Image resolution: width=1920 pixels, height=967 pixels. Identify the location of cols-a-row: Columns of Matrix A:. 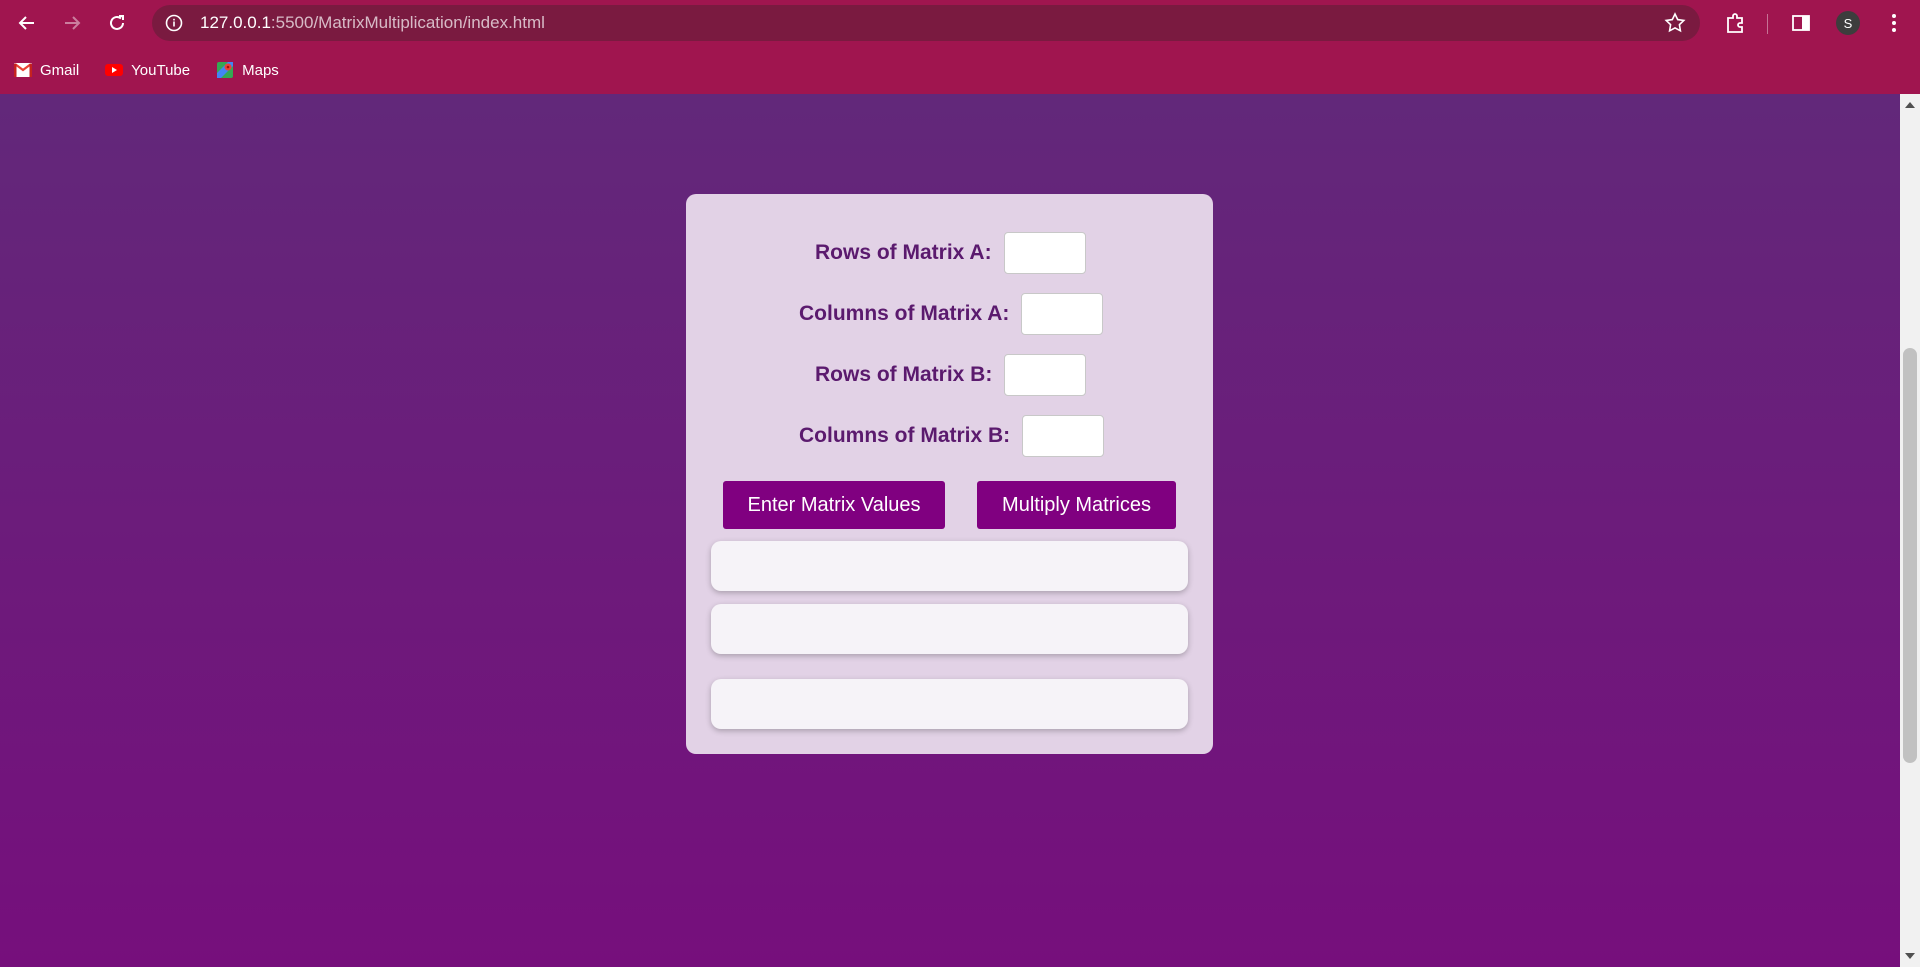
(951, 314).